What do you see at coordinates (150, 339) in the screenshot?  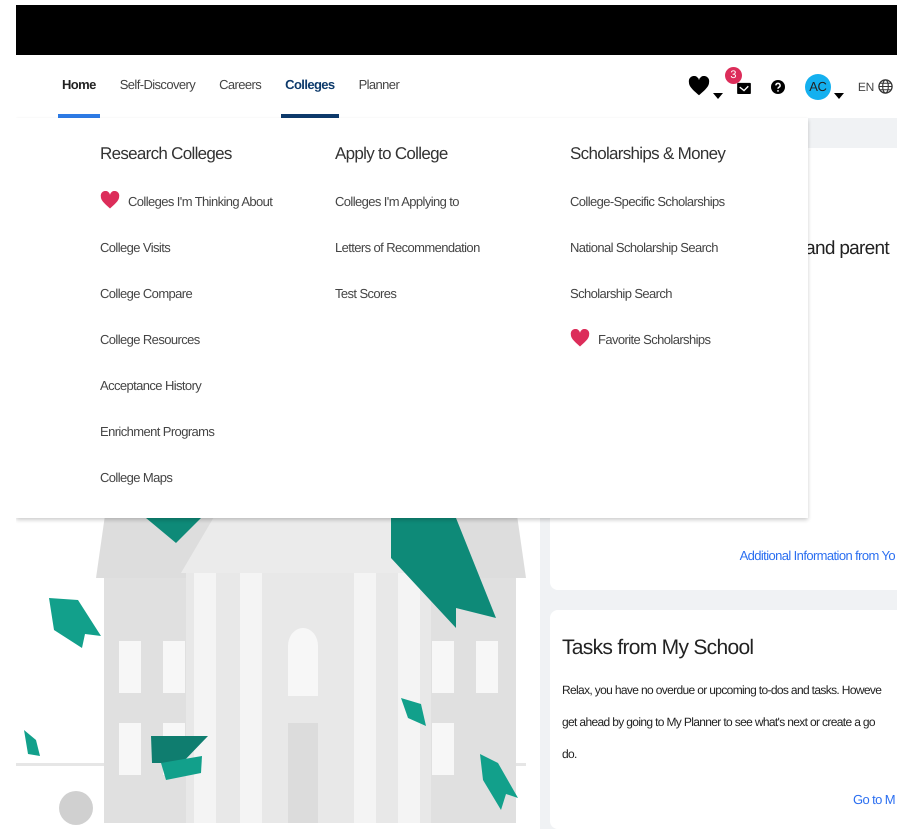 I see `menu-link: College Resources` at bounding box center [150, 339].